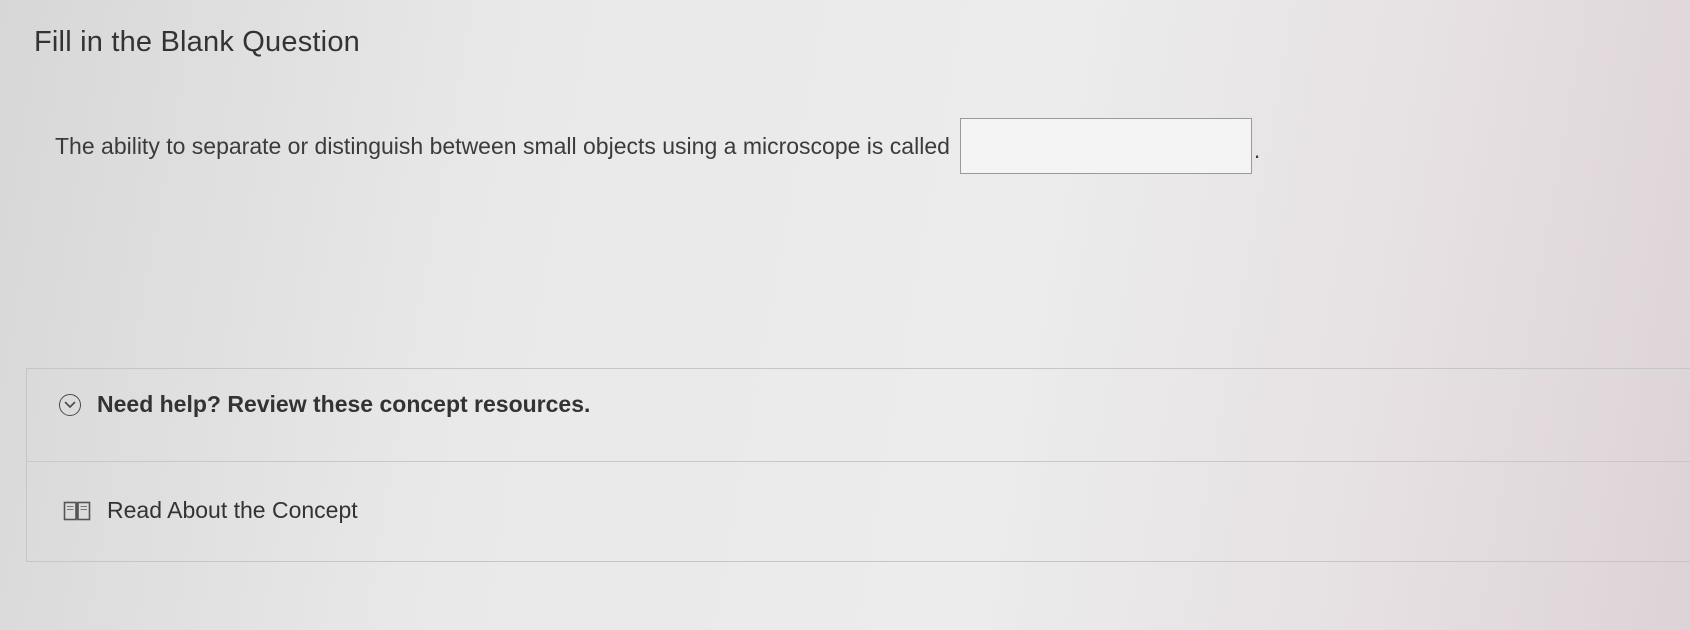  I want to click on chevron-down-circle-icon, so click(70, 404).